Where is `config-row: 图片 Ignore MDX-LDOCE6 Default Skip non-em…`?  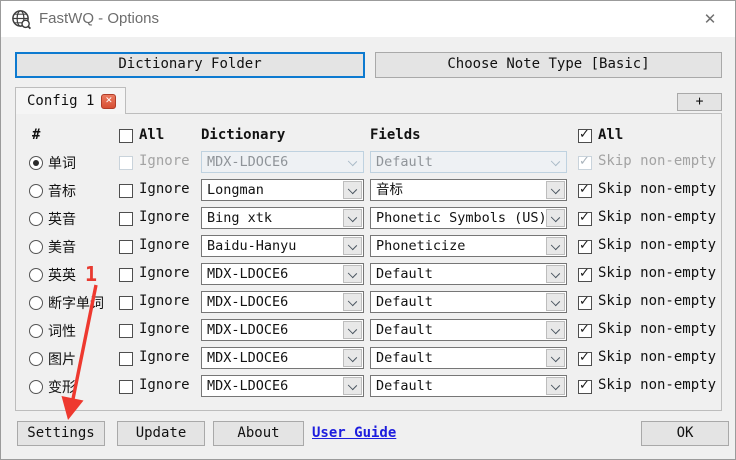 config-row: 图片 Ignore MDX-LDOCE6 Default Skip non-em… is located at coordinates (368, 359).